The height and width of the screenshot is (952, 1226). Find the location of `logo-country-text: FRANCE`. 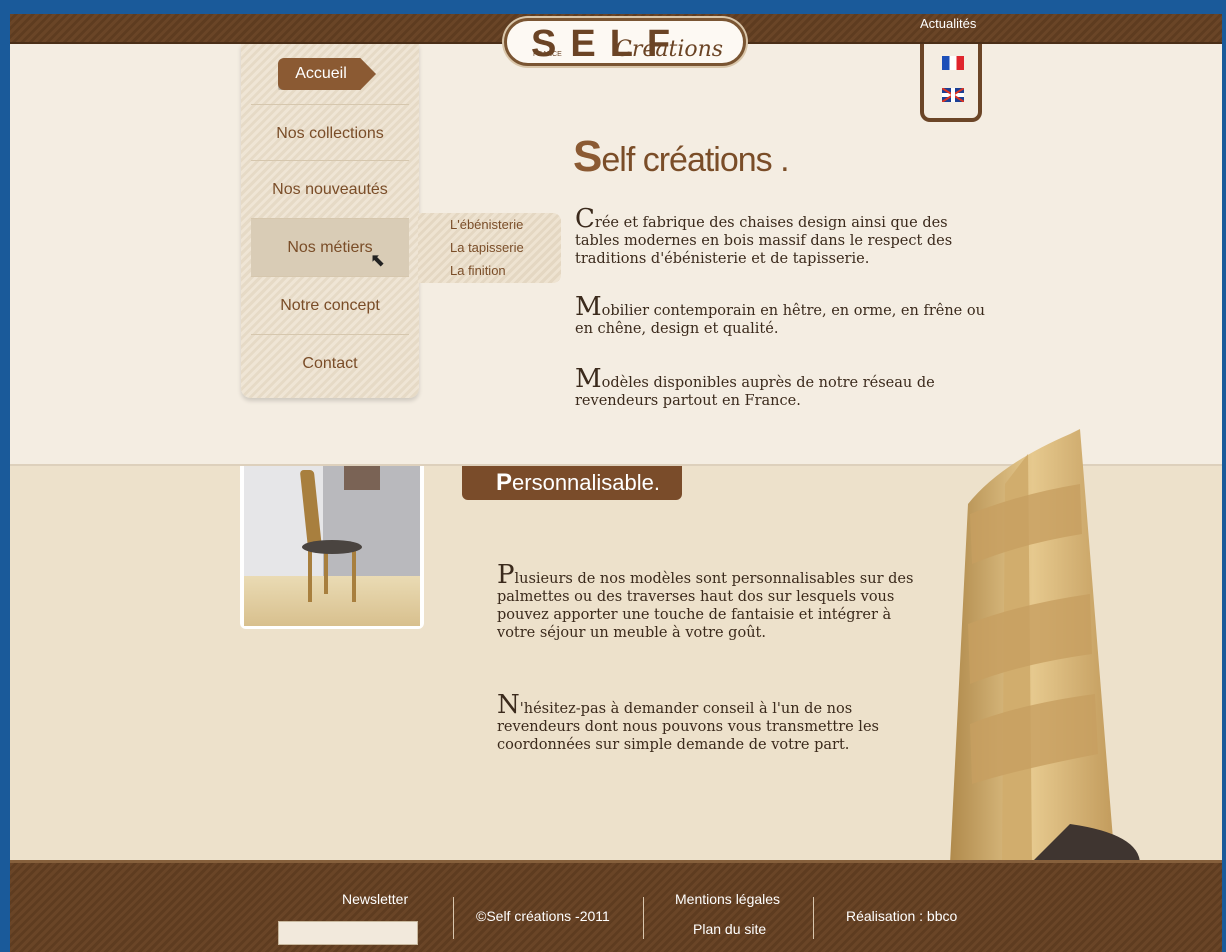

logo-country-text: FRANCE is located at coordinates (547, 54).